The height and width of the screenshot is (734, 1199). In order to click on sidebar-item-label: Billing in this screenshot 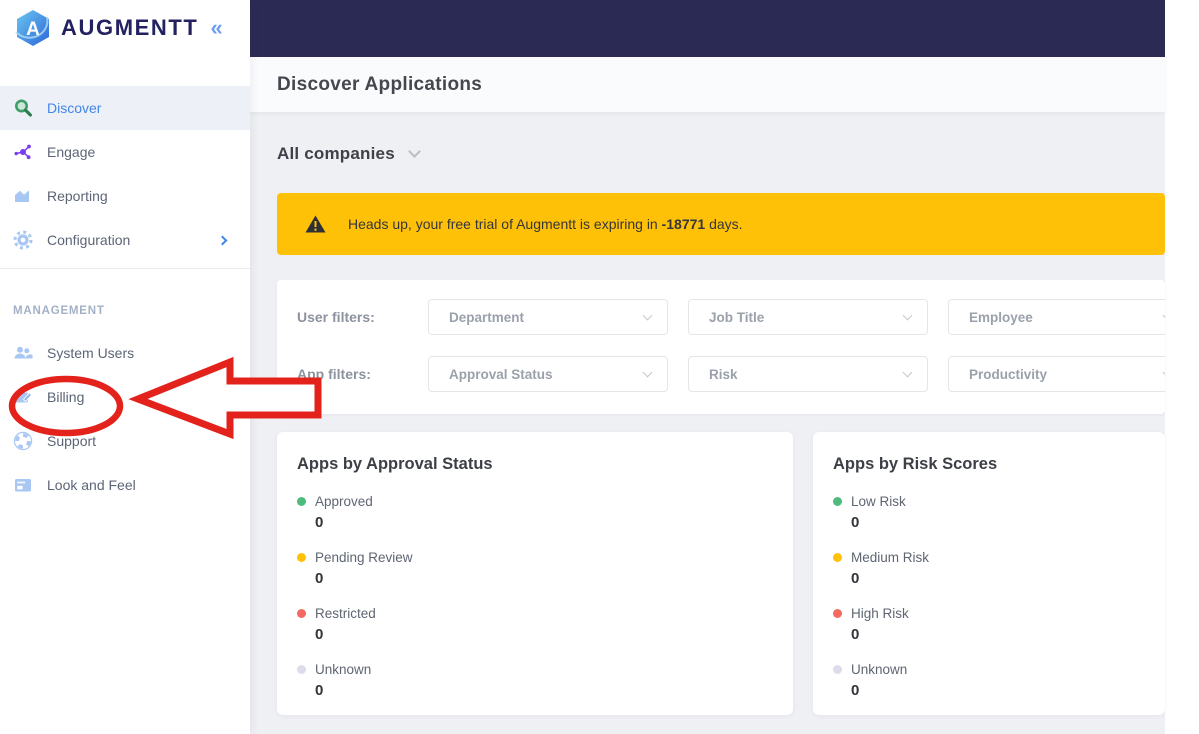, I will do `click(66, 397)`.